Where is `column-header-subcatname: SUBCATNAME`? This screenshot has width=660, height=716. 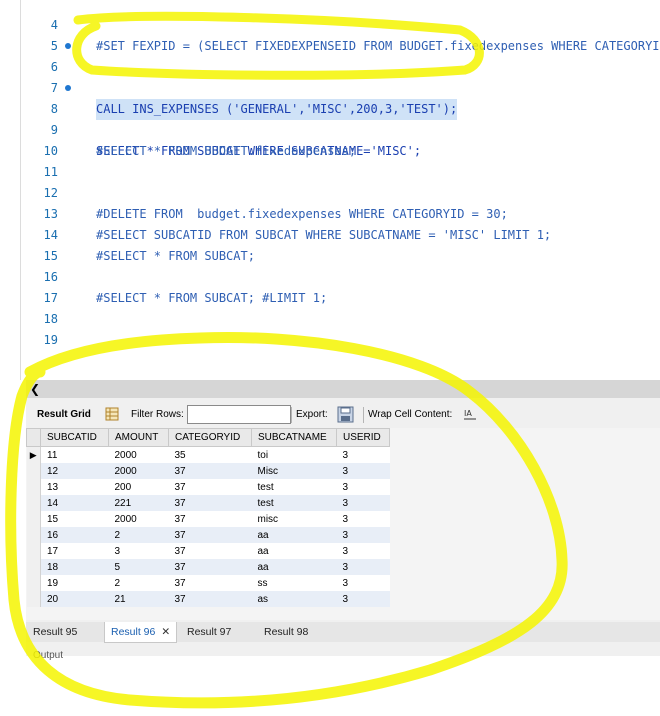
column-header-subcatname: SUBCATNAME is located at coordinates (294, 437).